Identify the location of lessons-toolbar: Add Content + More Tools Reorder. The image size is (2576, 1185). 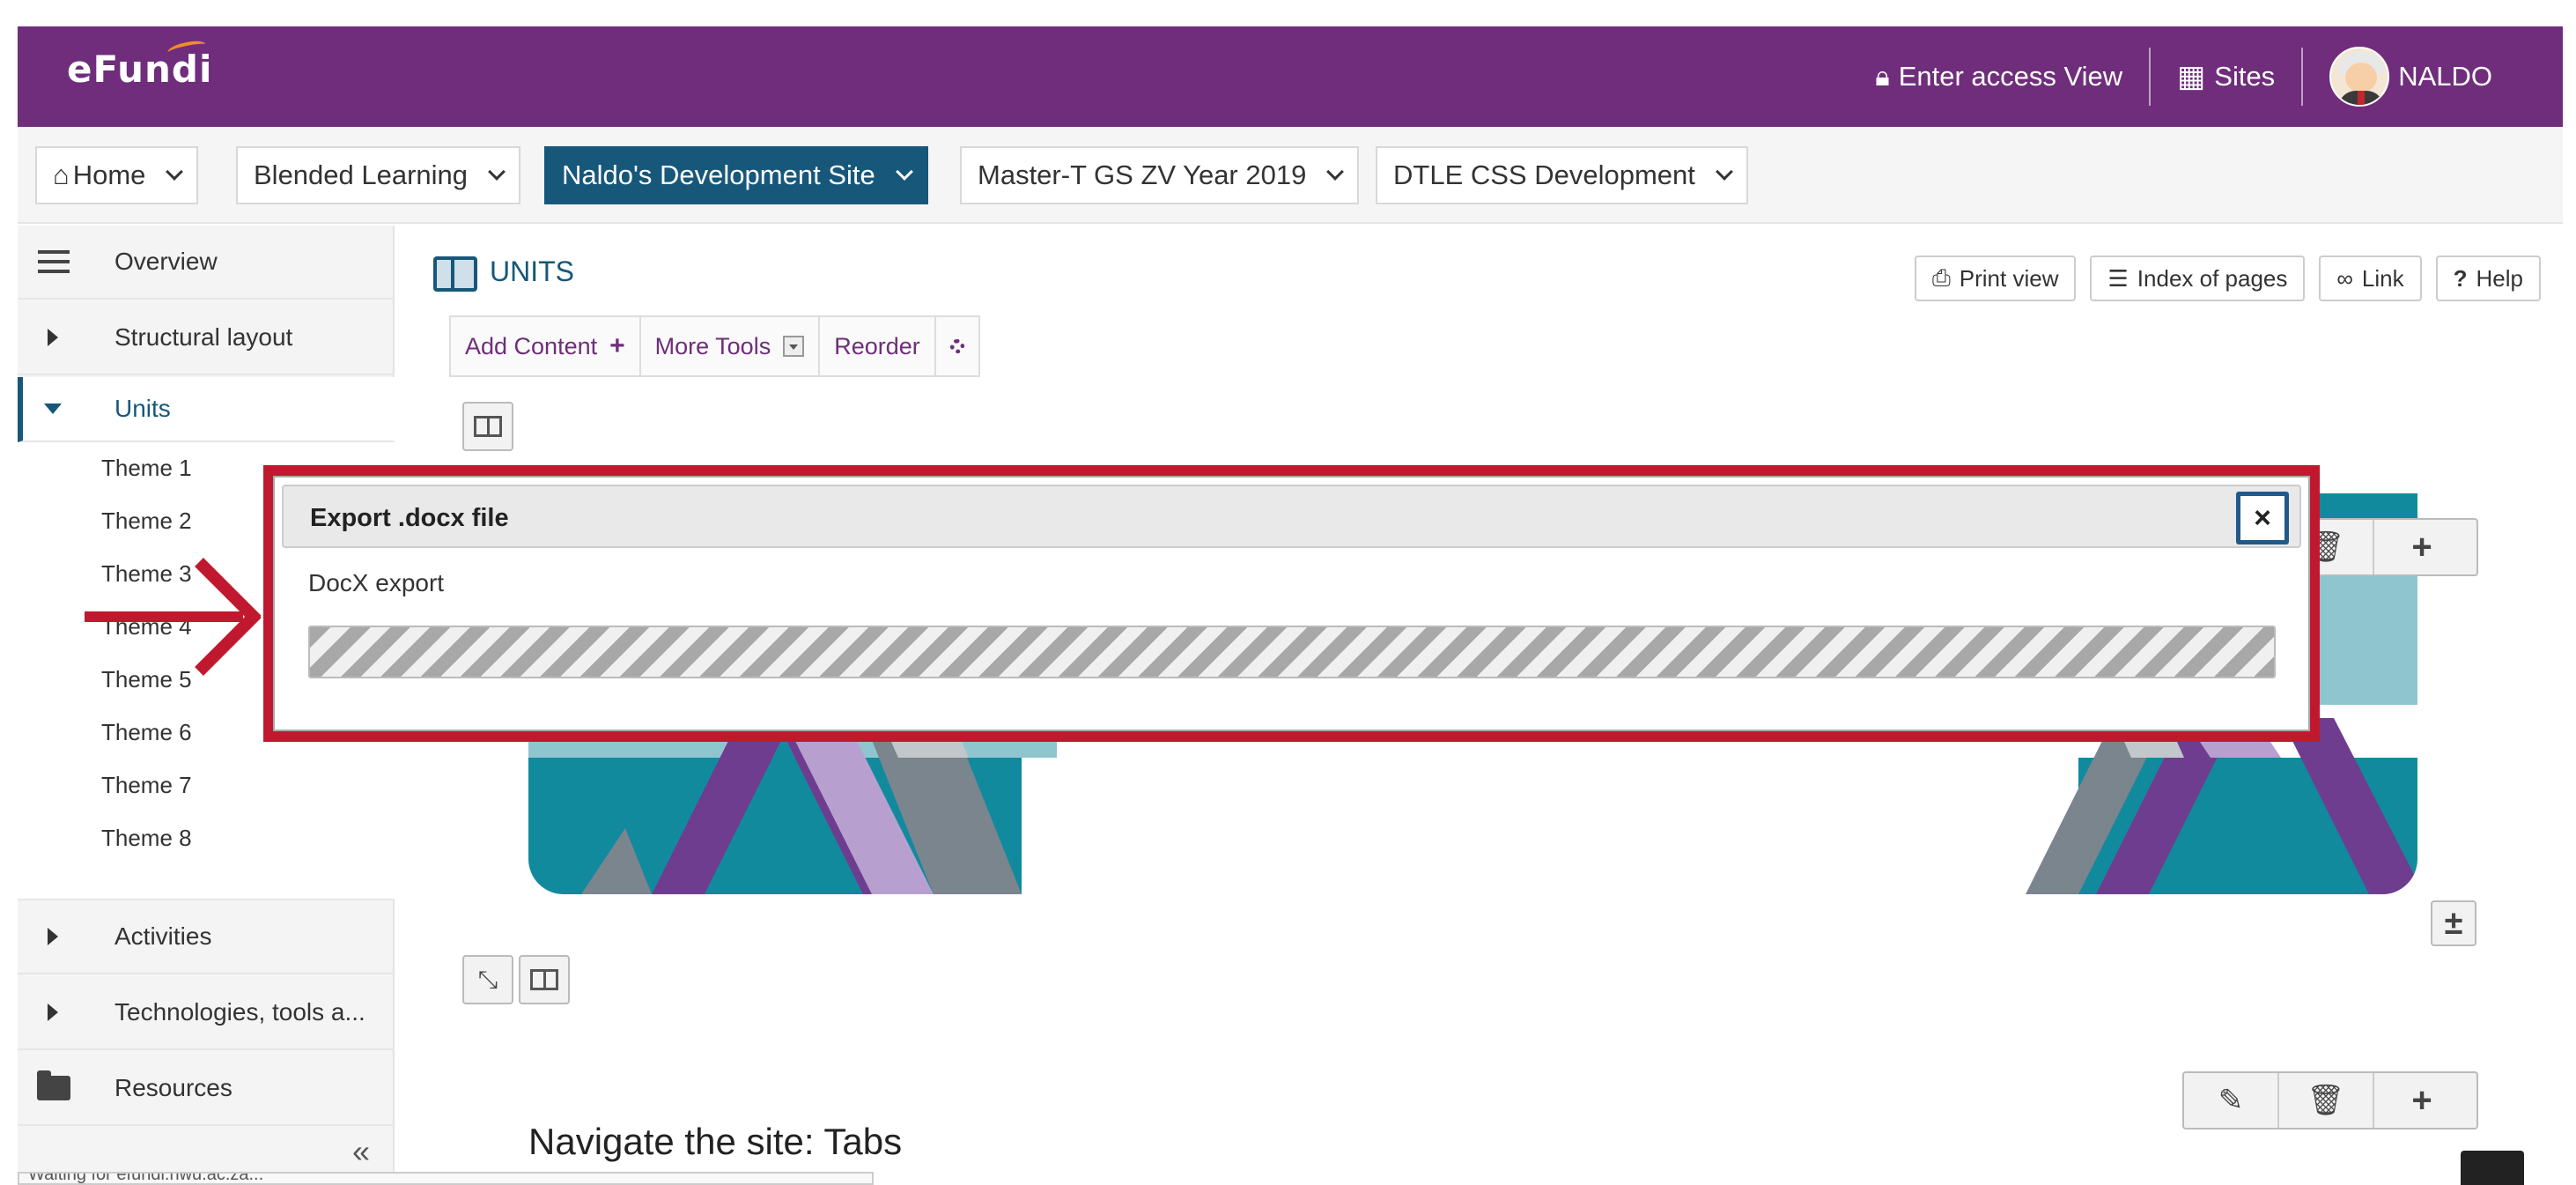
(714, 346).